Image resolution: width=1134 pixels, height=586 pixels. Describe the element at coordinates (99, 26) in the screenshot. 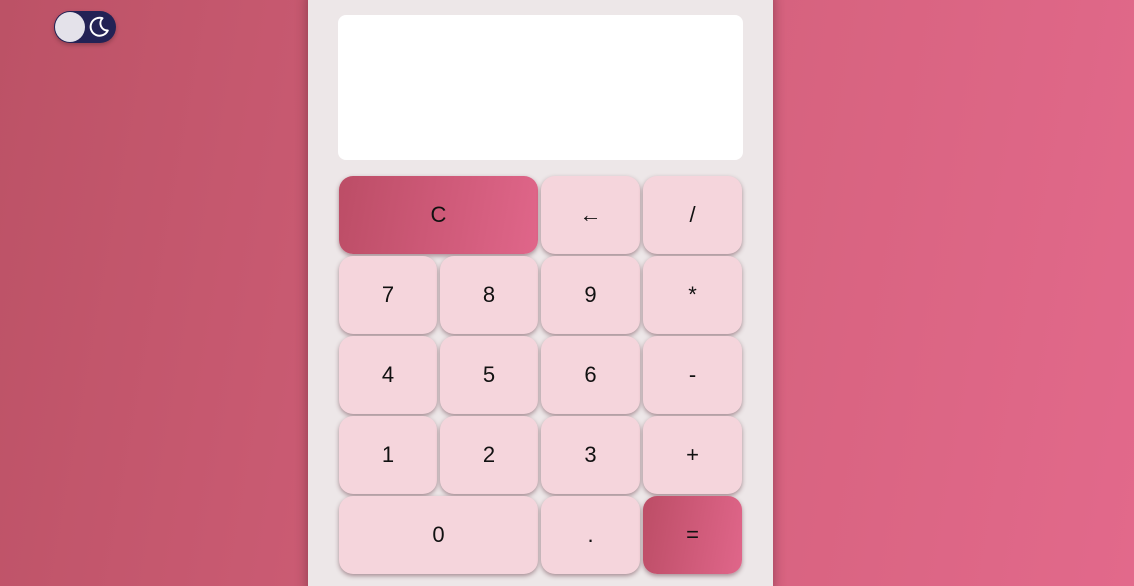

I see `moon-icon` at that location.